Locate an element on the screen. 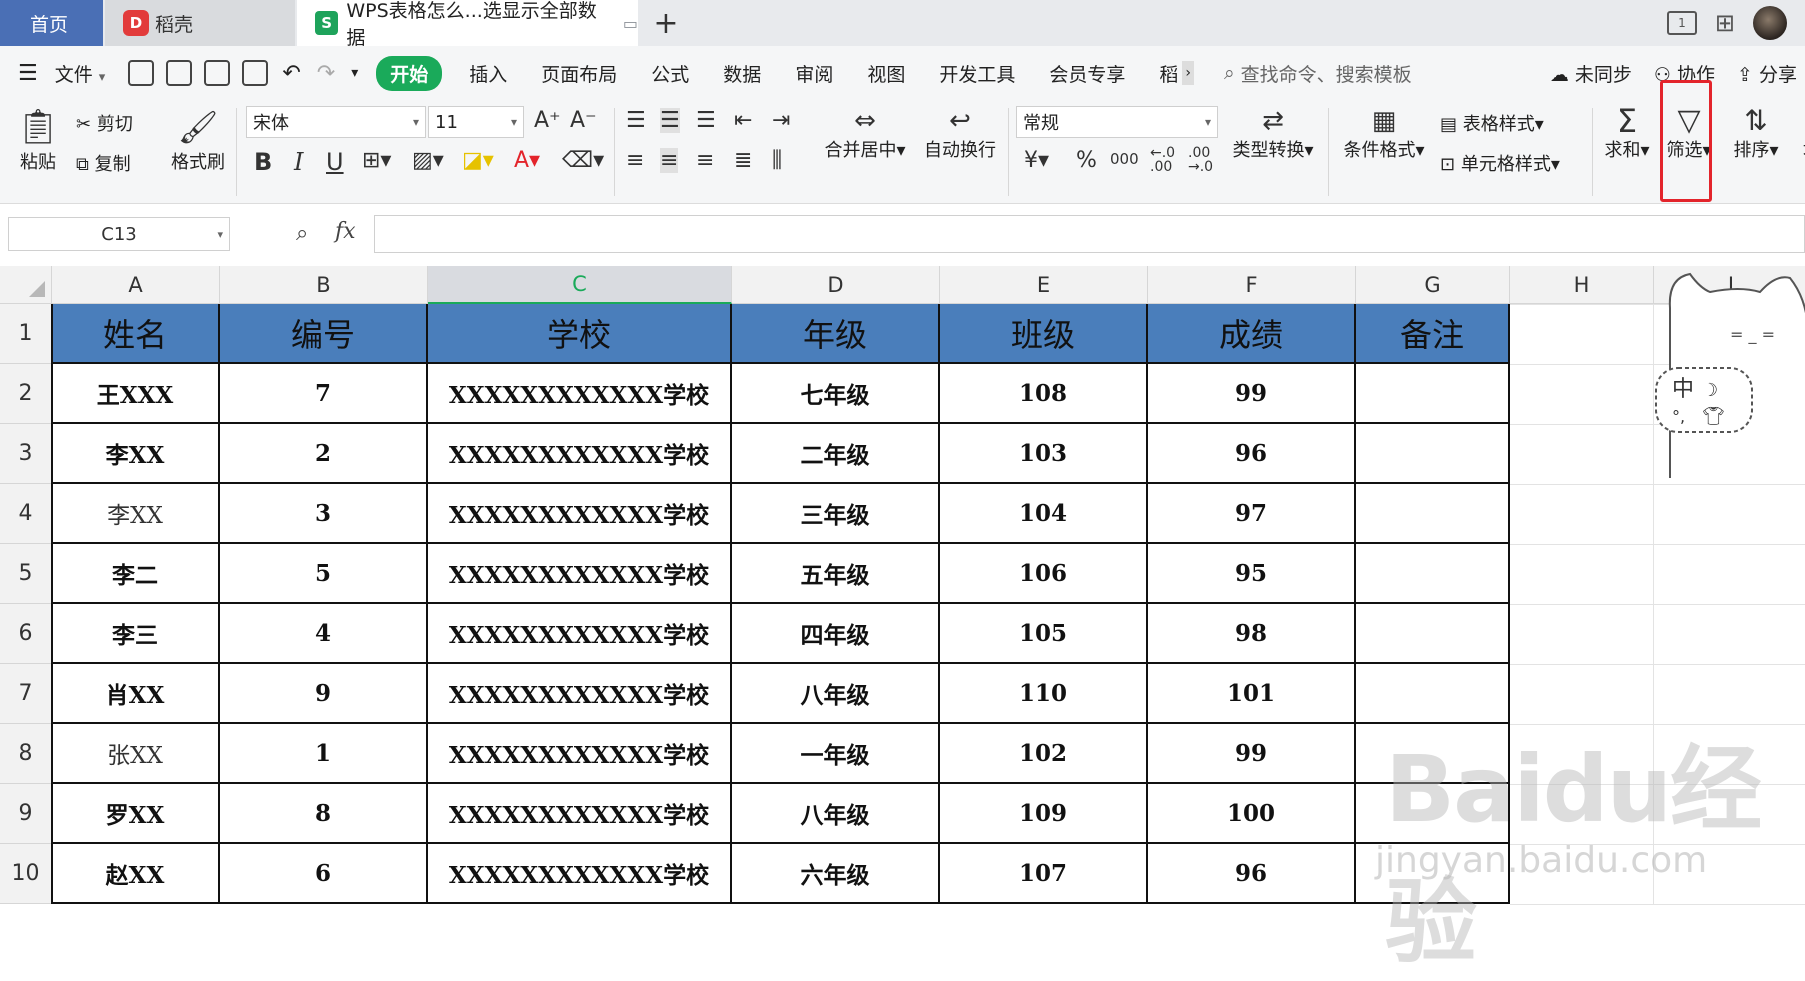 The width and height of the screenshot is (1805, 981). table-cell: 106 is located at coordinates (1044, 574).